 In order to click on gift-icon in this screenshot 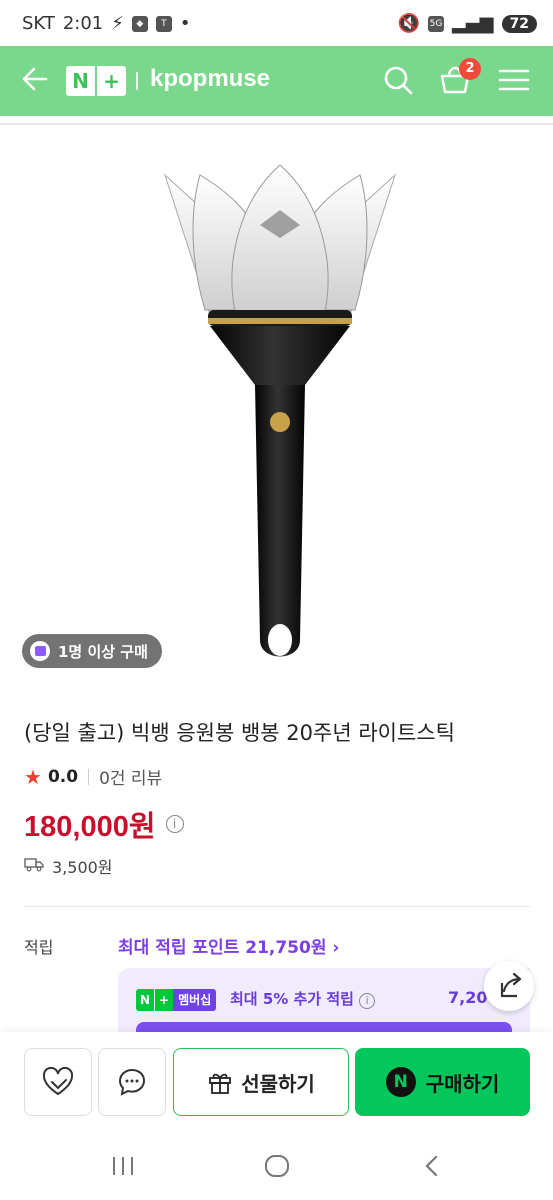, I will do `click(220, 1083)`.